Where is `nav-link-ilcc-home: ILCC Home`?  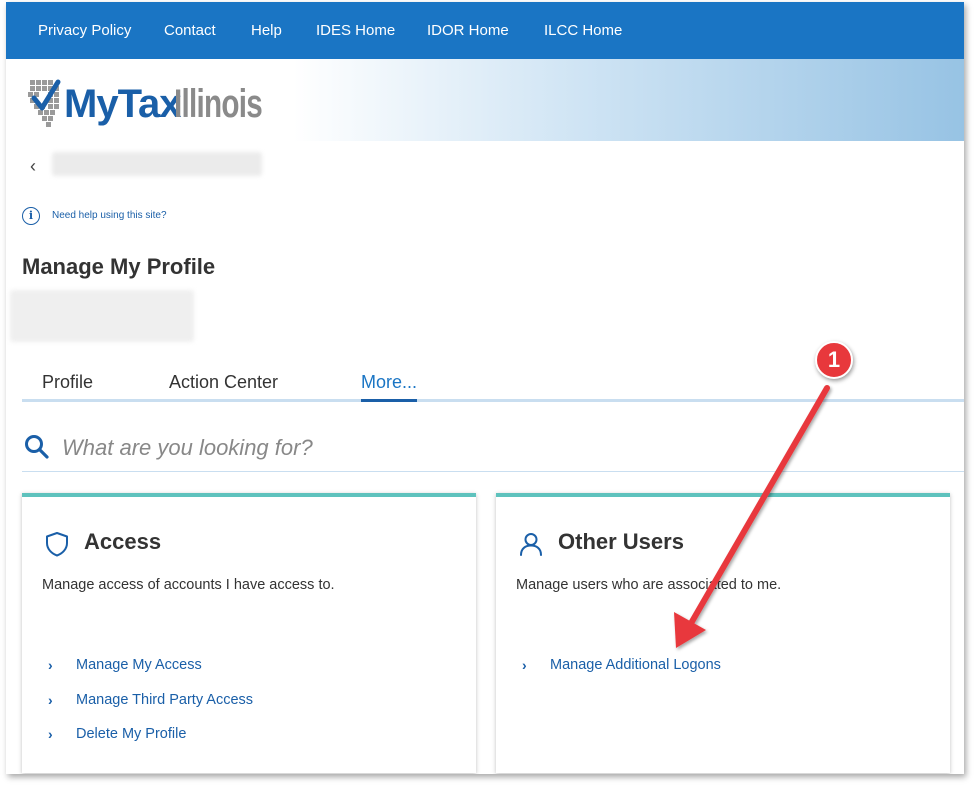 nav-link-ilcc-home: ILCC Home is located at coordinates (583, 30).